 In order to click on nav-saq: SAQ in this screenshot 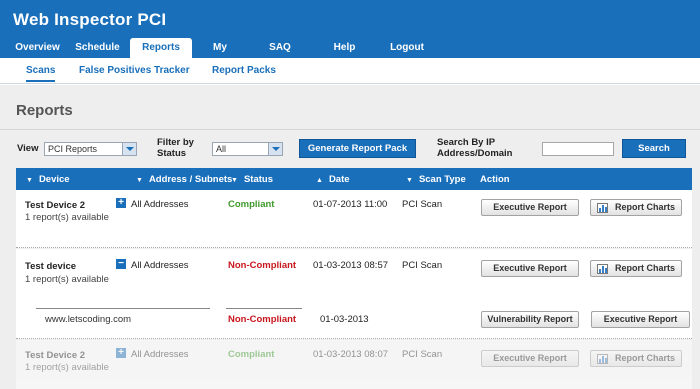, I will do `click(280, 48)`.